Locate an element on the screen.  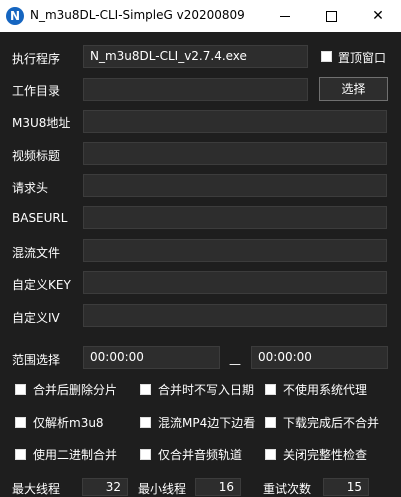
headers-field is located at coordinates (235, 185).